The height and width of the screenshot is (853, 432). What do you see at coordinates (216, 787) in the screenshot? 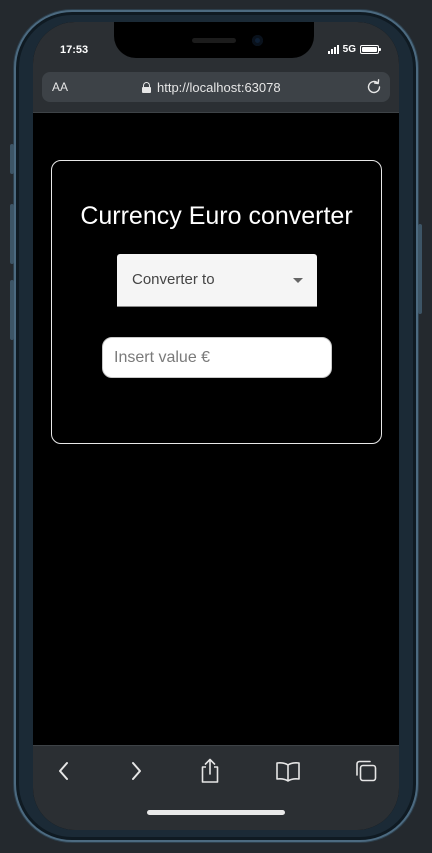
I see `browser-toolbar` at bounding box center [216, 787].